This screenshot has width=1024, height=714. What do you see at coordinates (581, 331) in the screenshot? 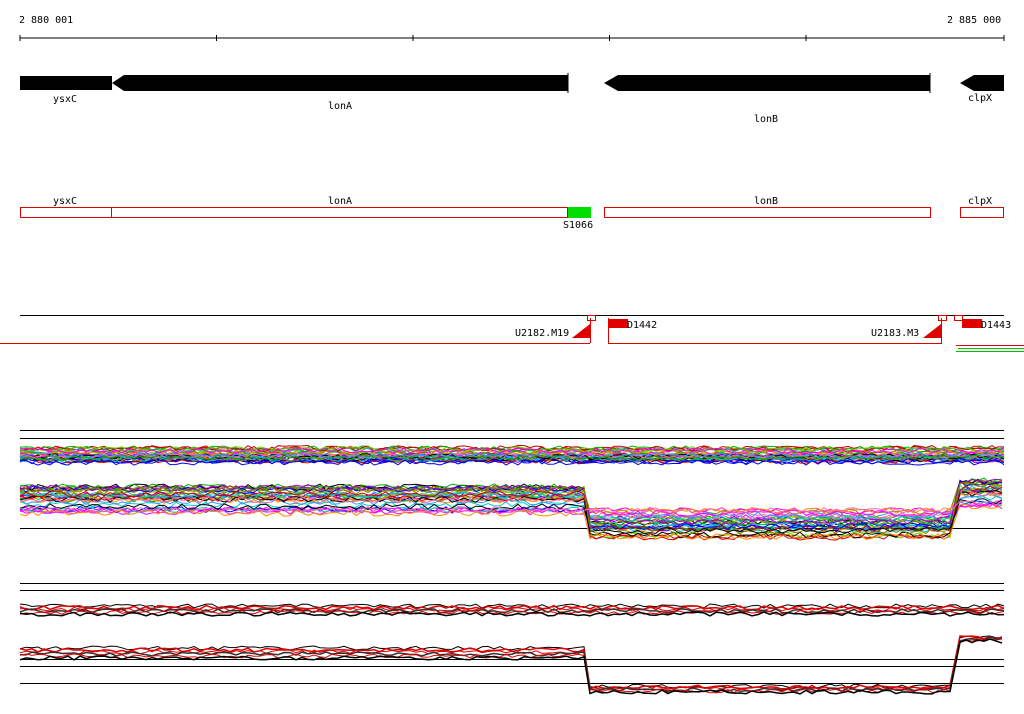
I see `probe-marker-U2182` at bounding box center [581, 331].